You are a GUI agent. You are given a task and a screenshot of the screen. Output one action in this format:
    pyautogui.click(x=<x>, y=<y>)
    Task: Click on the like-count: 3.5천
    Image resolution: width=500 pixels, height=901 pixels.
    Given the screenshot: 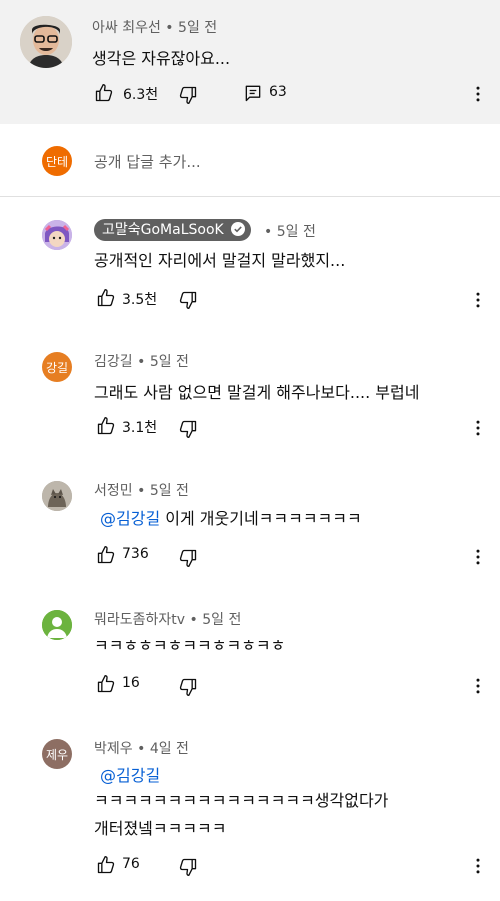 What is the action you would take?
    pyautogui.click(x=140, y=300)
    